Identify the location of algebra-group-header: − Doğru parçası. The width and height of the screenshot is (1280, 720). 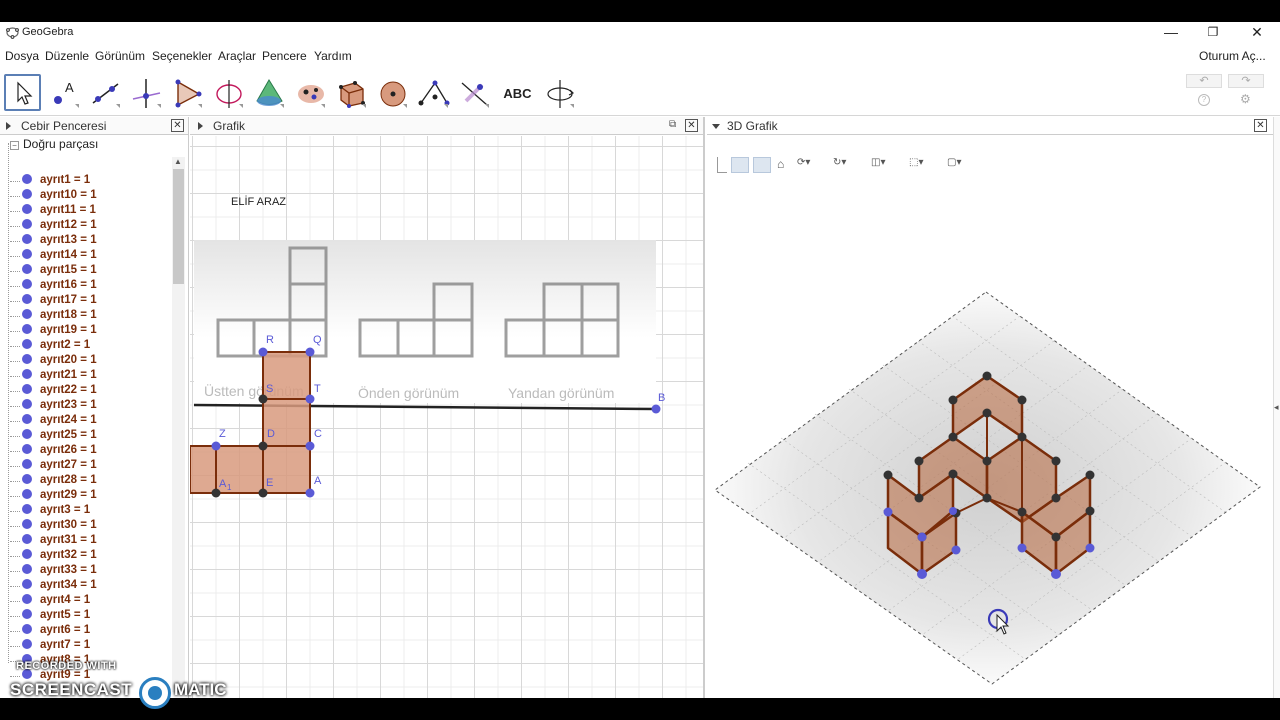
(54, 144).